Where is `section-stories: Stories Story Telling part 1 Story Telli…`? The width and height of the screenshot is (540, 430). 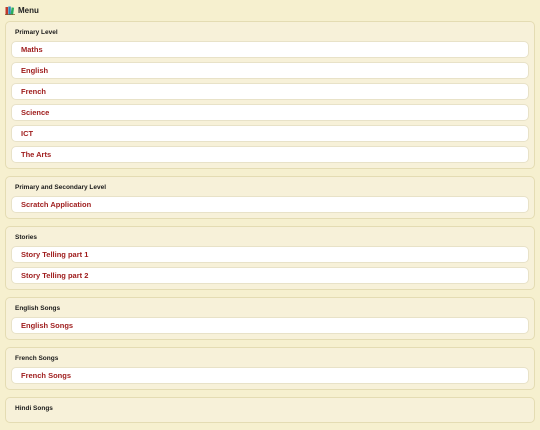 section-stories: Stories Story Telling part 1 Story Telli… is located at coordinates (270, 258).